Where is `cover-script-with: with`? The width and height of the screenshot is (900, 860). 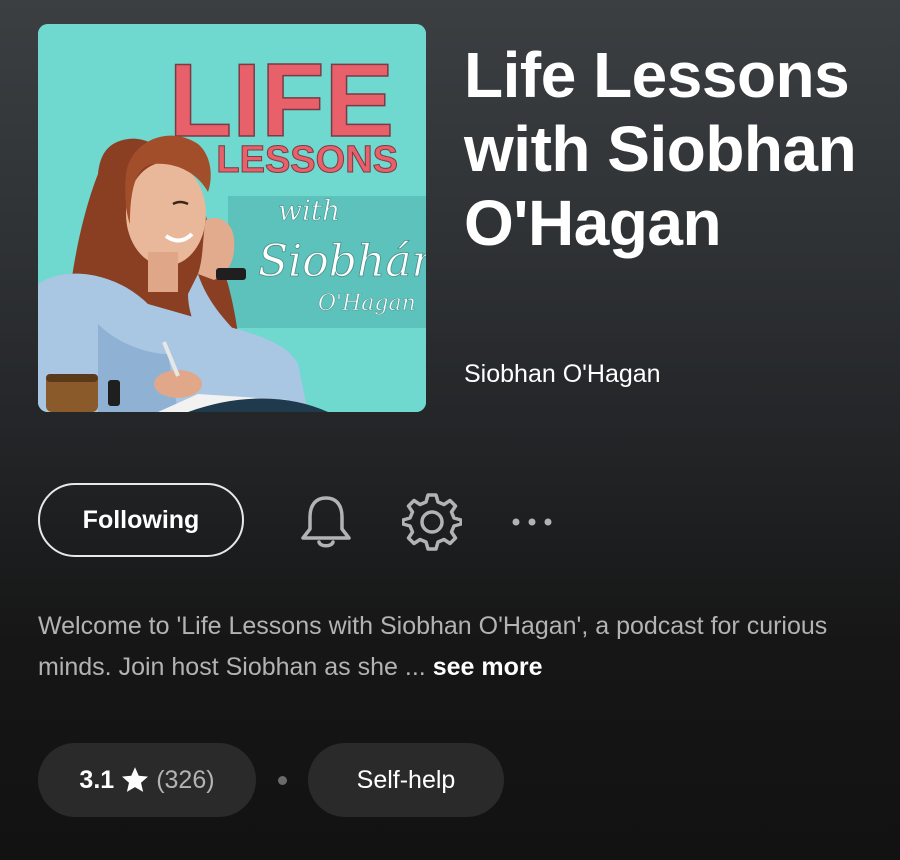
cover-script-with: with is located at coordinates (309, 210).